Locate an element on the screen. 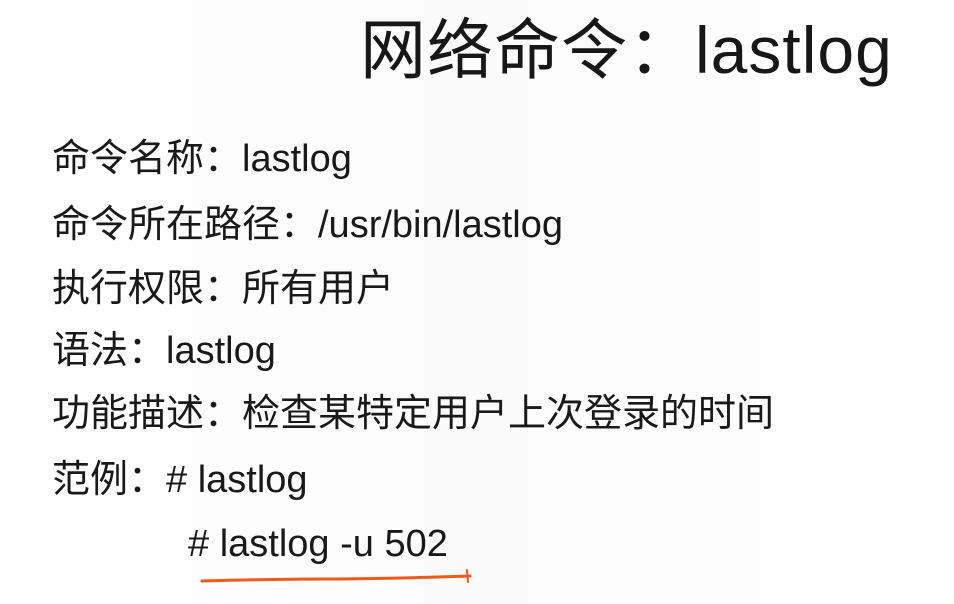 The width and height of the screenshot is (954, 604). command-path-line: 命令所在路径：/usr/bin/lastlog is located at coordinates (308, 225).